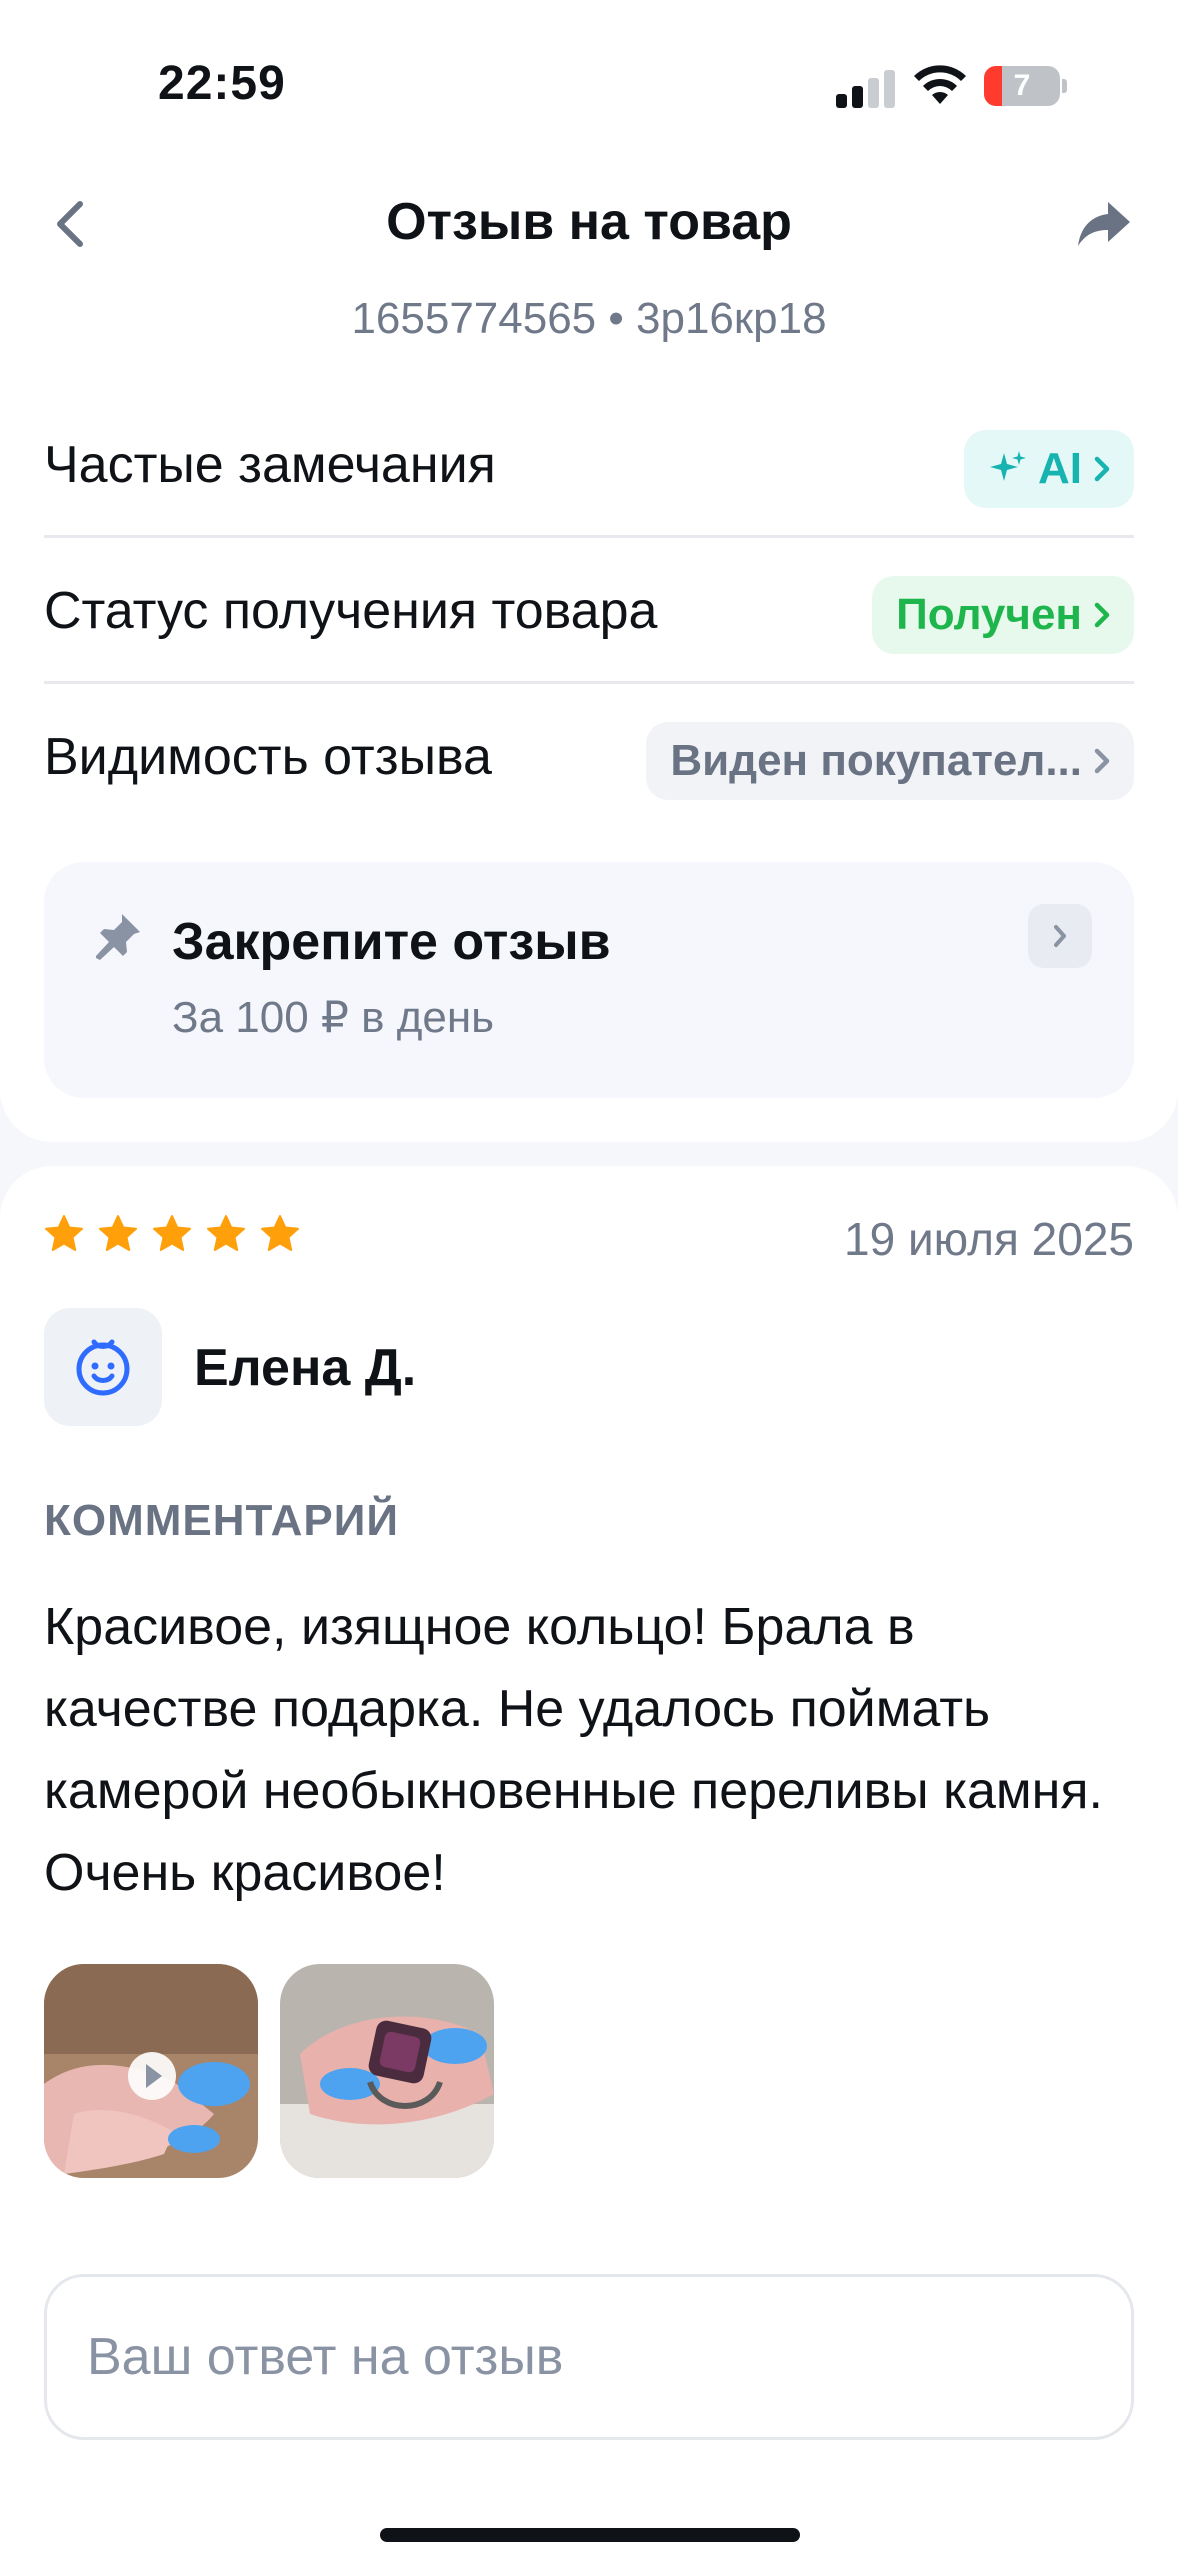 The height and width of the screenshot is (2560, 1178). What do you see at coordinates (940, 84) in the screenshot?
I see `wifi-icon` at bounding box center [940, 84].